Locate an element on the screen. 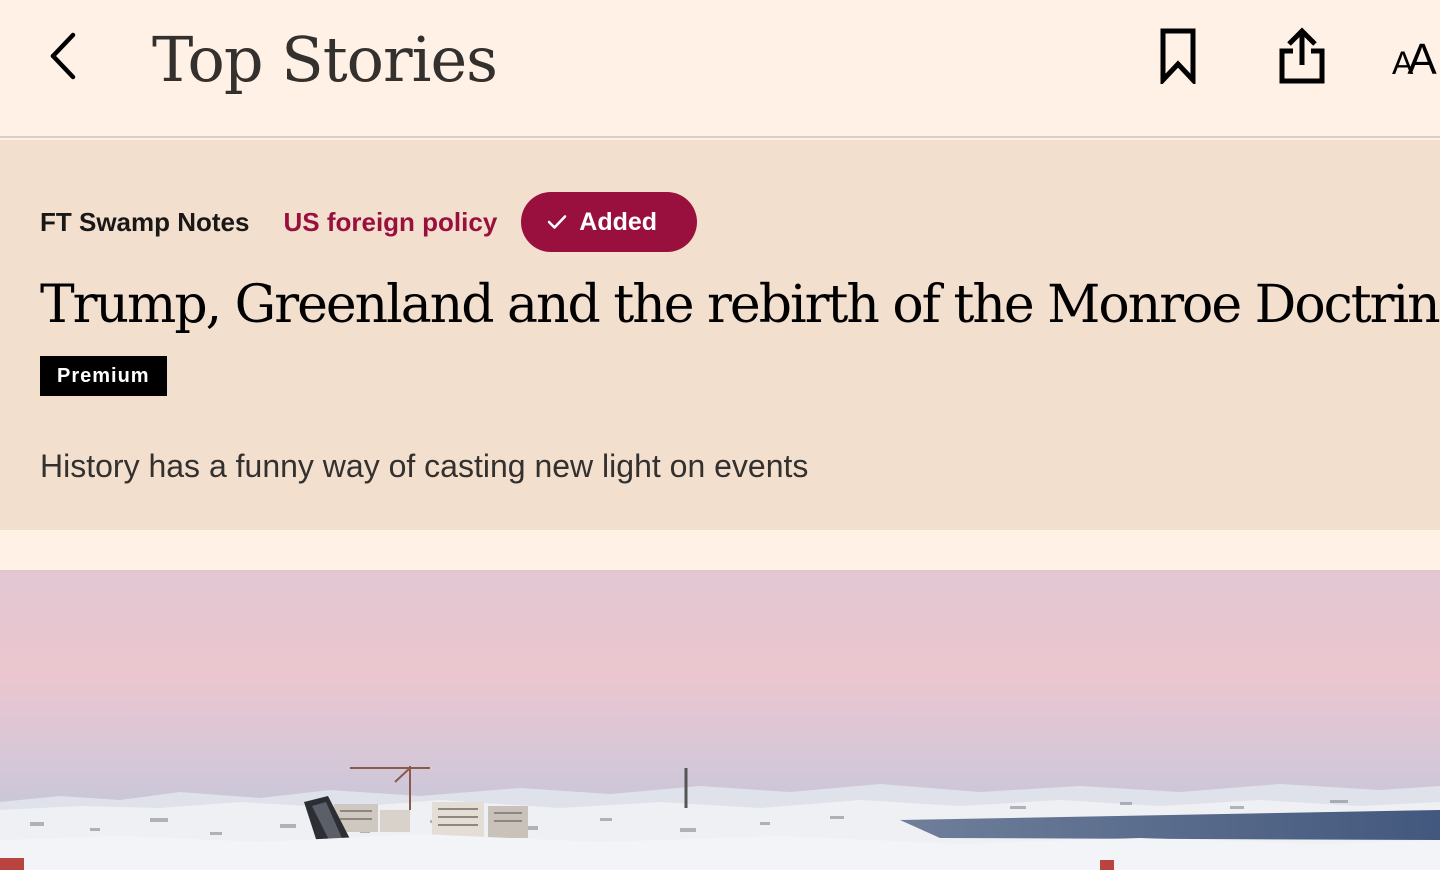 Image resolution: width=1440 pixels, height=870 pixels. page-title: Top Stories is located at coordinates (325, 59).